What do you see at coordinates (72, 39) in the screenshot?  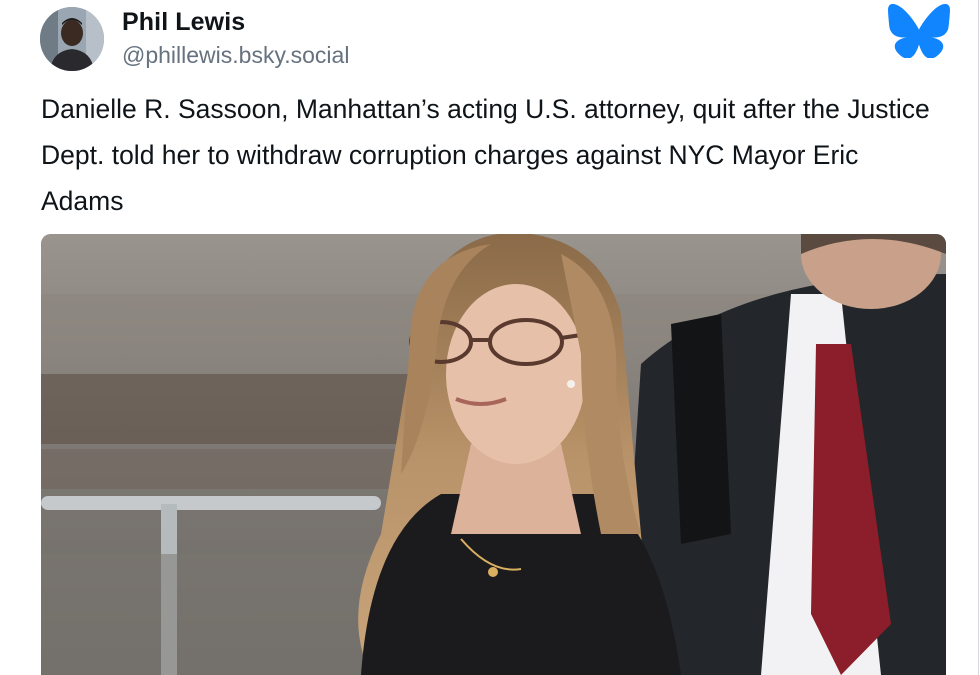 I see `author-avatar` at bounding box center [72, 39].